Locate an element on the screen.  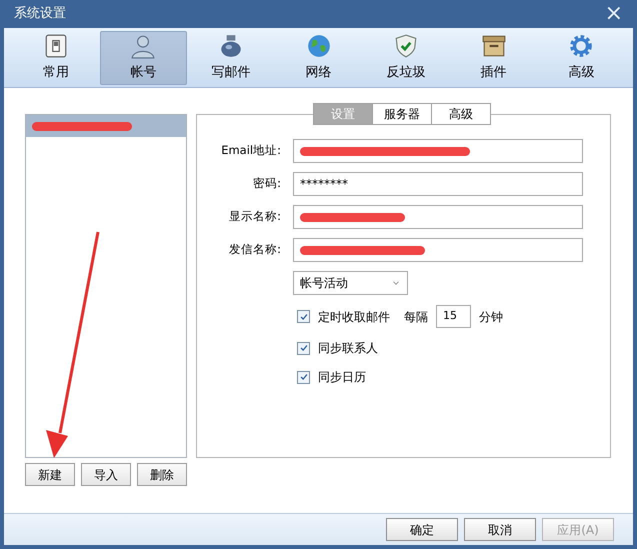
checkbox-label: 定时收取邮件 is located at coordinates (354, 317).